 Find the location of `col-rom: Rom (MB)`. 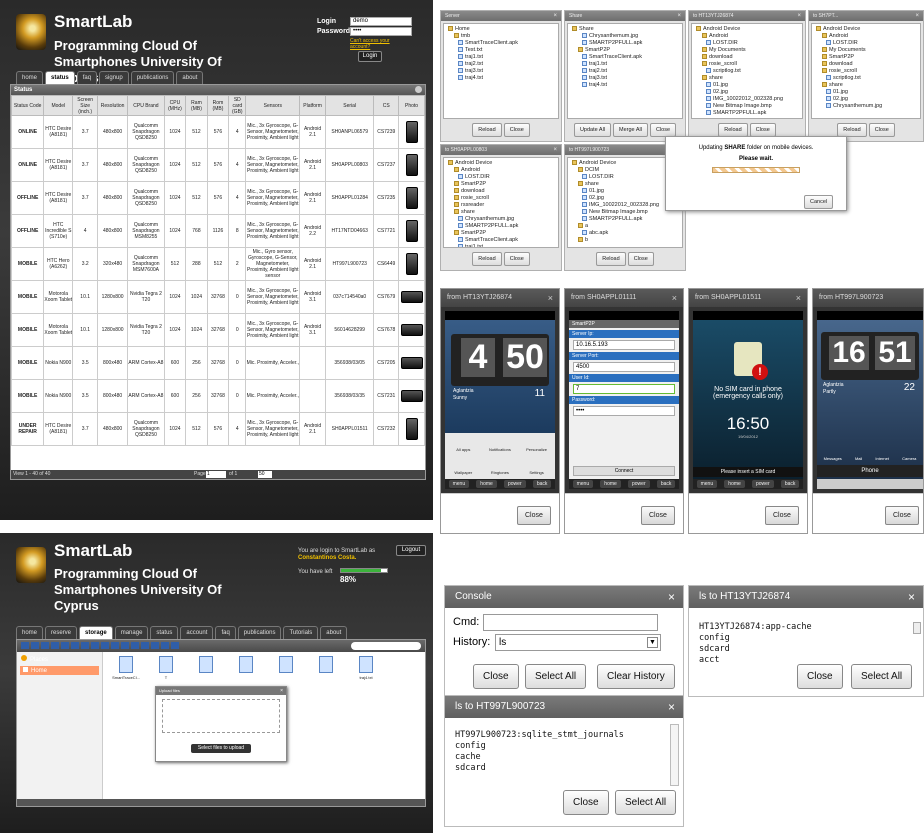

col-rom: Rom (MB) is located at coordinates (218, 105).